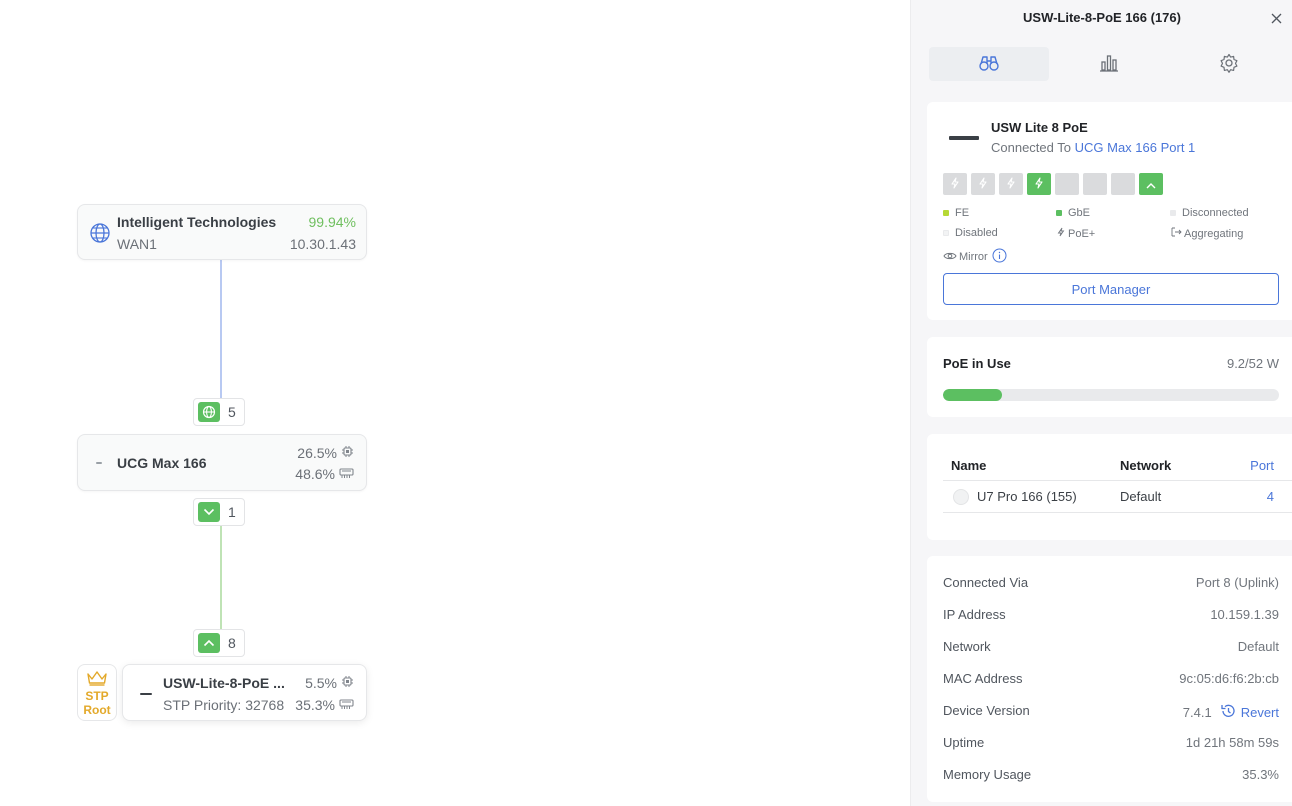 The height and width of the screenshot is (806, 1292). I want to click on legend-poe: PoE+, so click(1075, 233).